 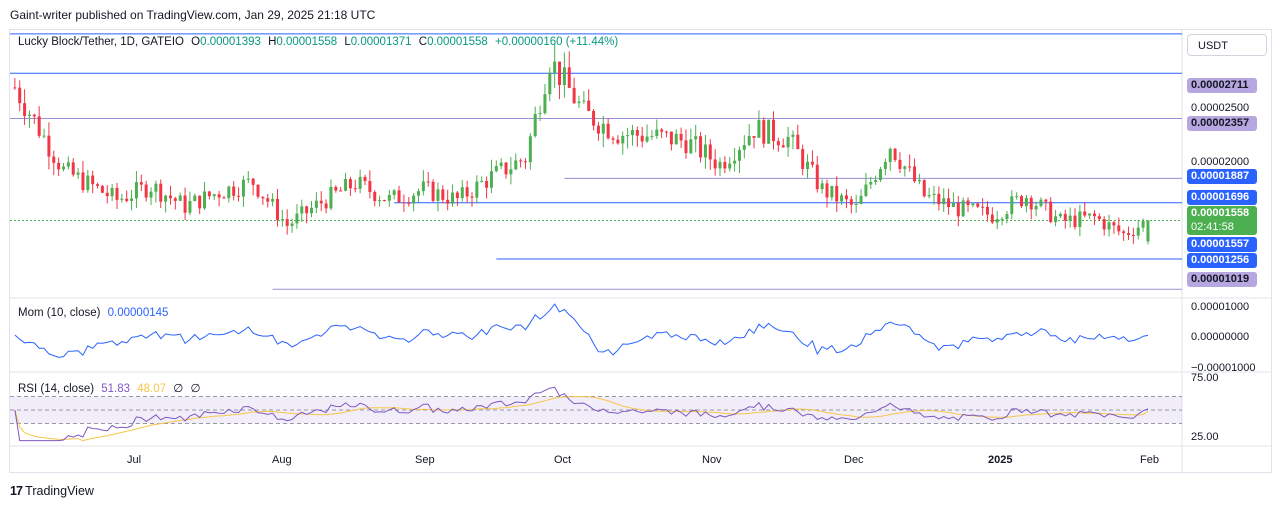 I want to click on x-axis-label: Feb, so click(x=1149, y=460).